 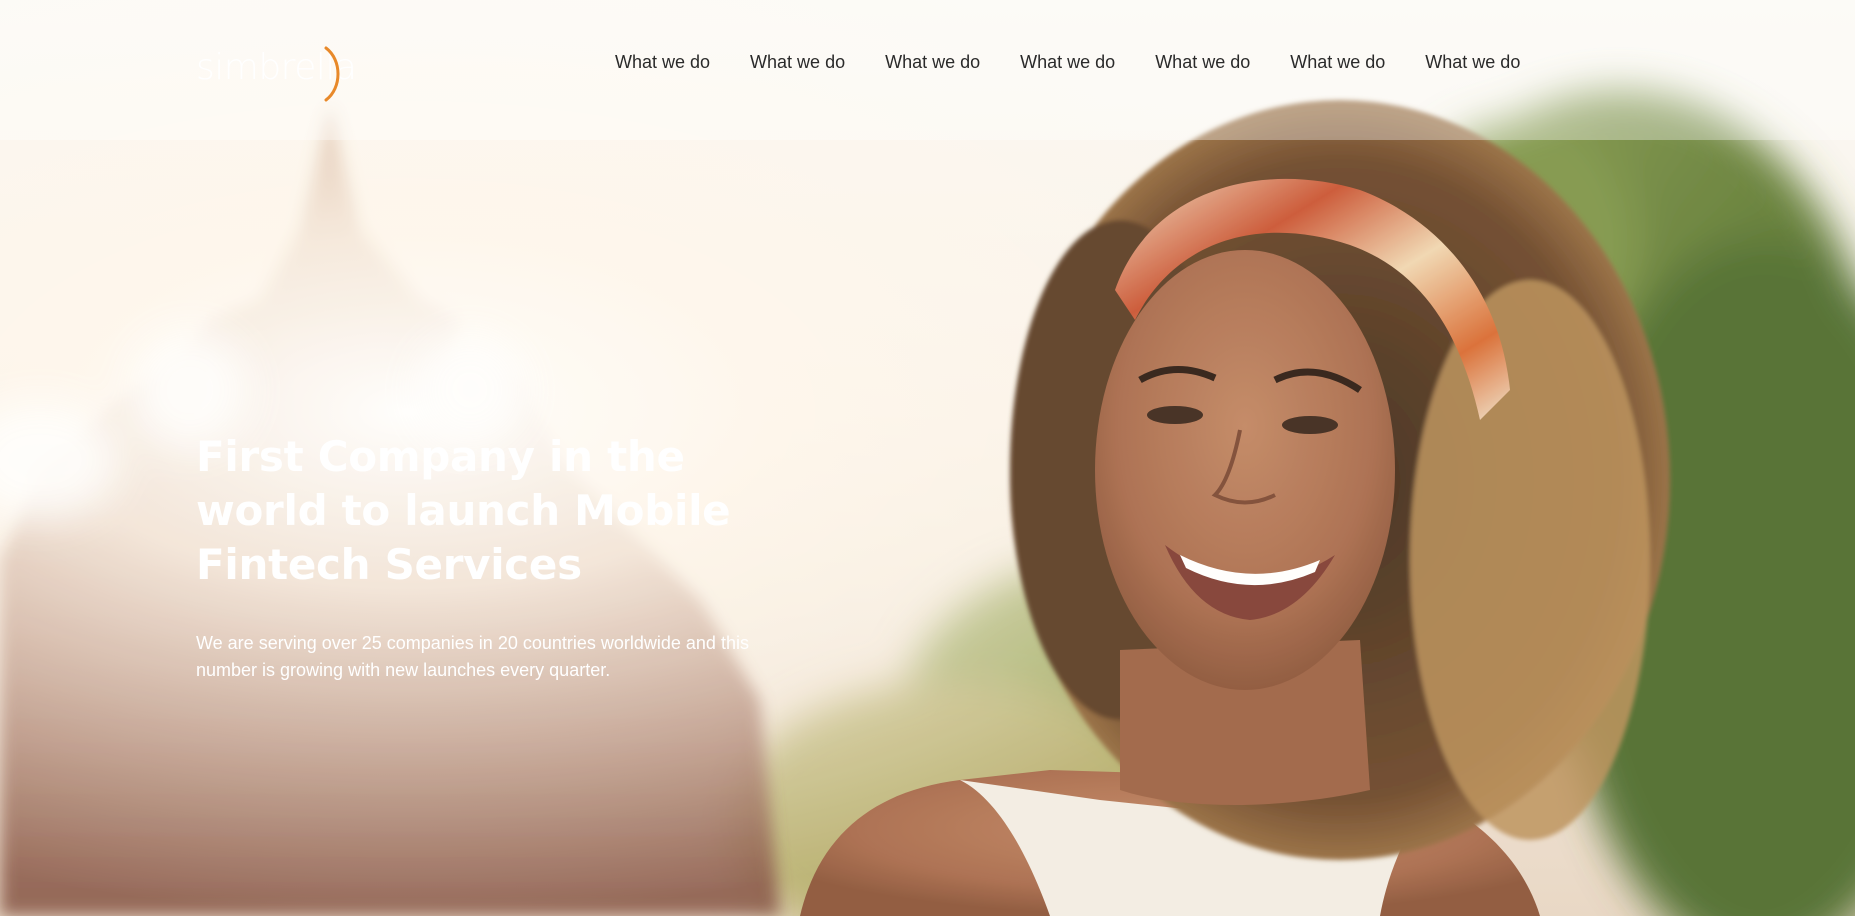 I want to click on logo-arc-icon, so click(x=332, y=74).